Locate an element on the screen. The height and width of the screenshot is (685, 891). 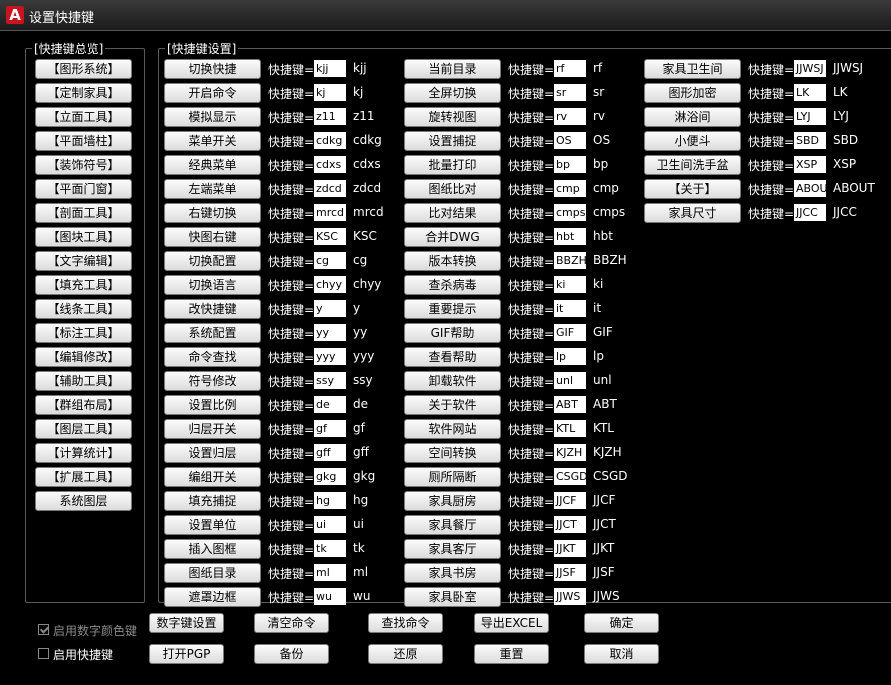
shortcut-input: JJCC is located at coordinates (810, 212).